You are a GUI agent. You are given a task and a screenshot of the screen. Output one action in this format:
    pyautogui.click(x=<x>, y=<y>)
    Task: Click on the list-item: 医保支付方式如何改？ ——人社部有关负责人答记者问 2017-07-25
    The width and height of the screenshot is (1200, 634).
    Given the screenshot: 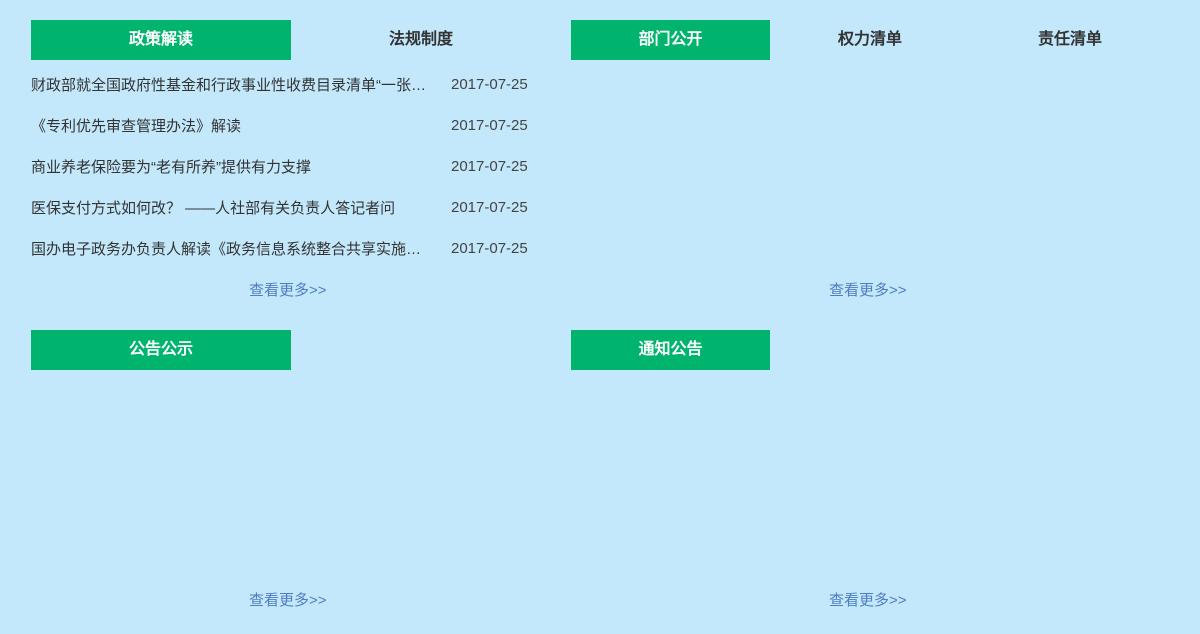 What is the action you would take?
    pyautogui.click(x=279, y=207)
    